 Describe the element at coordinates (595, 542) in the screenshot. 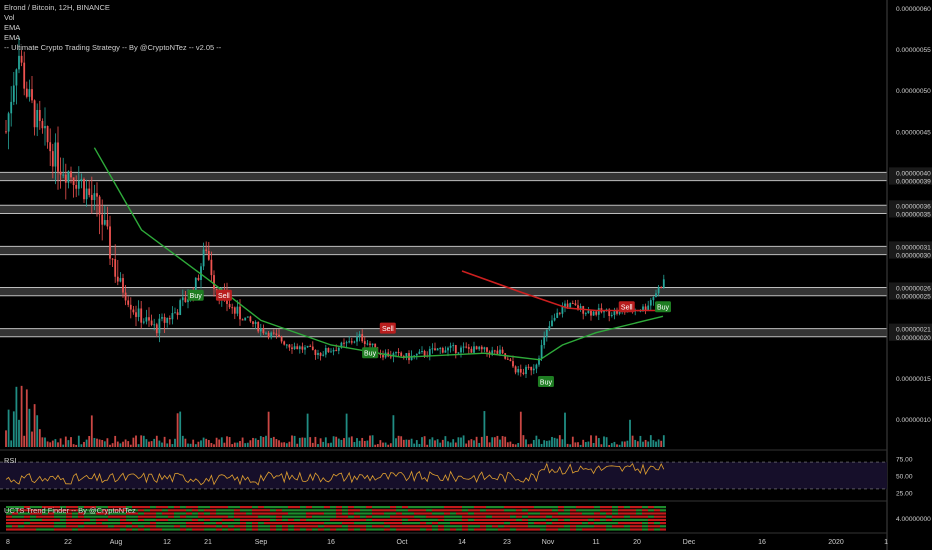

I see `time-tick-label: 11` at that location.